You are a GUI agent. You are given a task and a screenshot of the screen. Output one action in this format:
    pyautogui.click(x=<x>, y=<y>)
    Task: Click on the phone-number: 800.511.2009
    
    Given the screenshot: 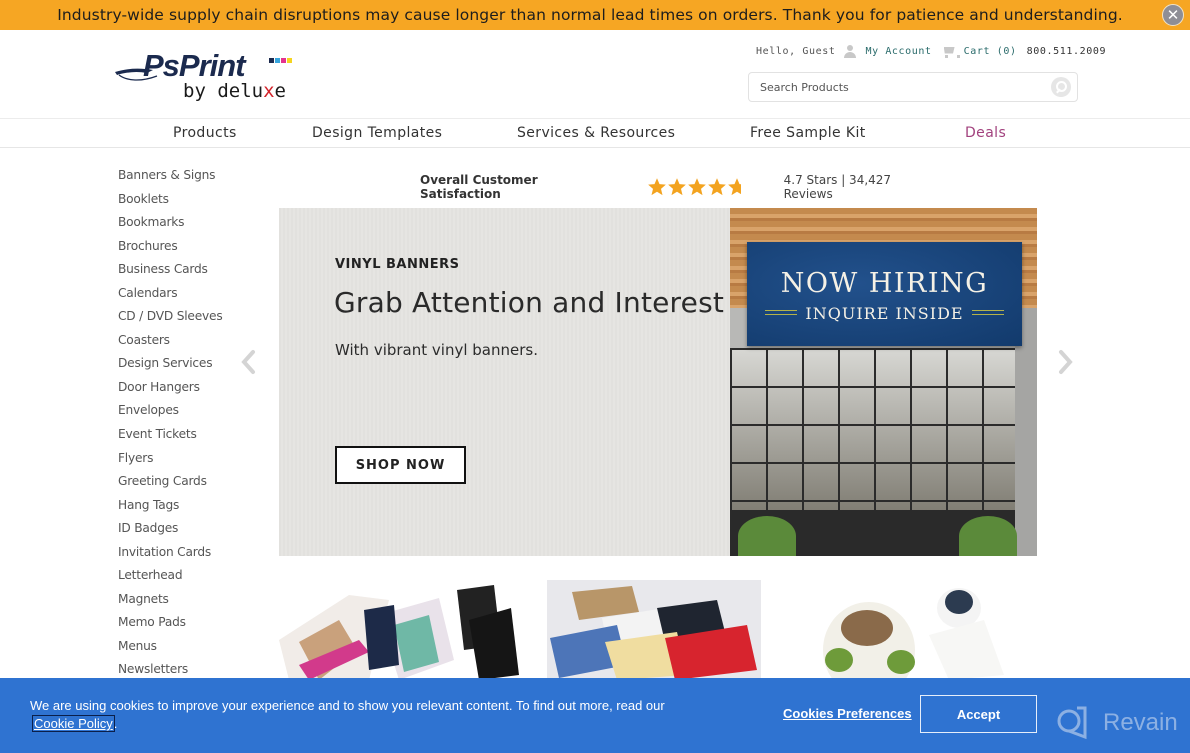 What is the action you would take?
    pyautogui.click(x=1066, y=51)
    